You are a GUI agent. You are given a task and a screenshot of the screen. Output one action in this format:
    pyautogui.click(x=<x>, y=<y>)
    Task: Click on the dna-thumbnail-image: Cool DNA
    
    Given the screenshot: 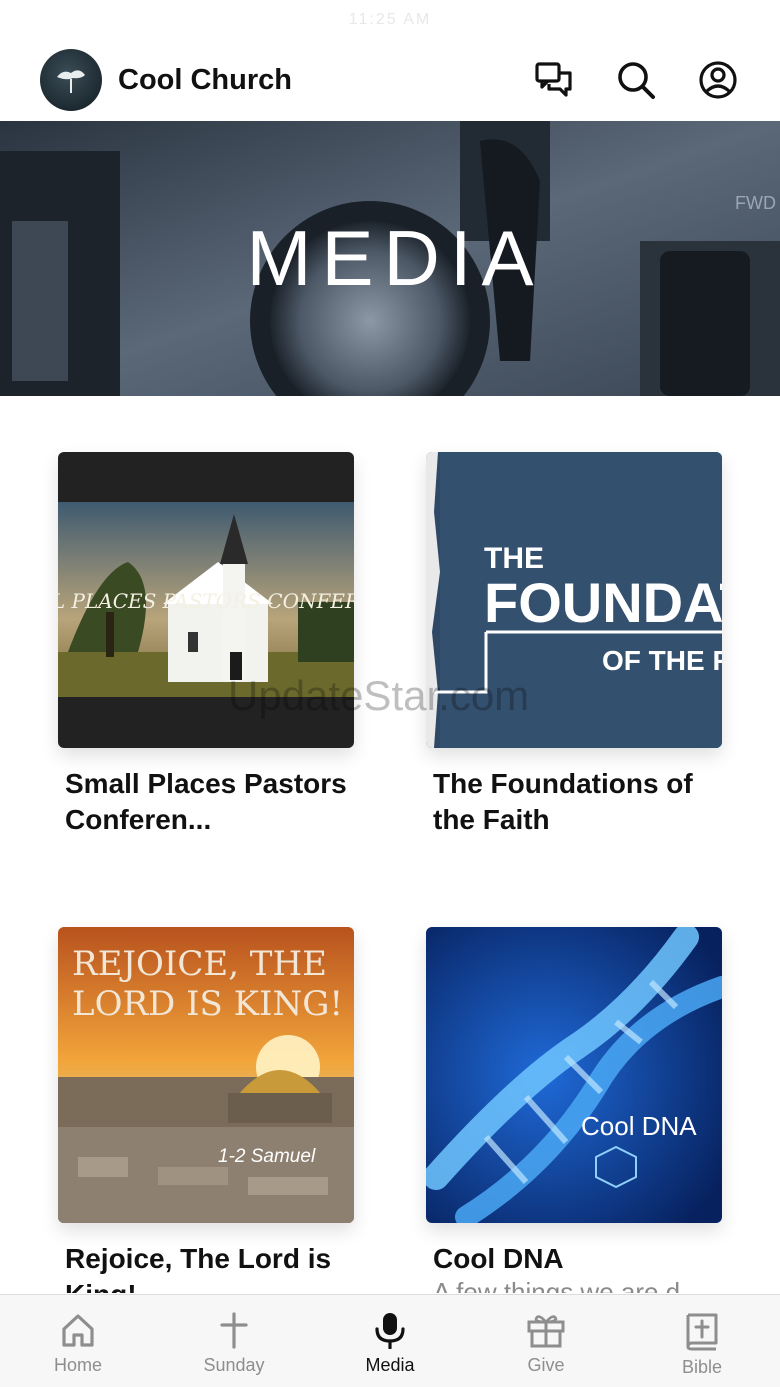 What is the action you would take?
    pyautogui.click(x=574, y=1075)
    